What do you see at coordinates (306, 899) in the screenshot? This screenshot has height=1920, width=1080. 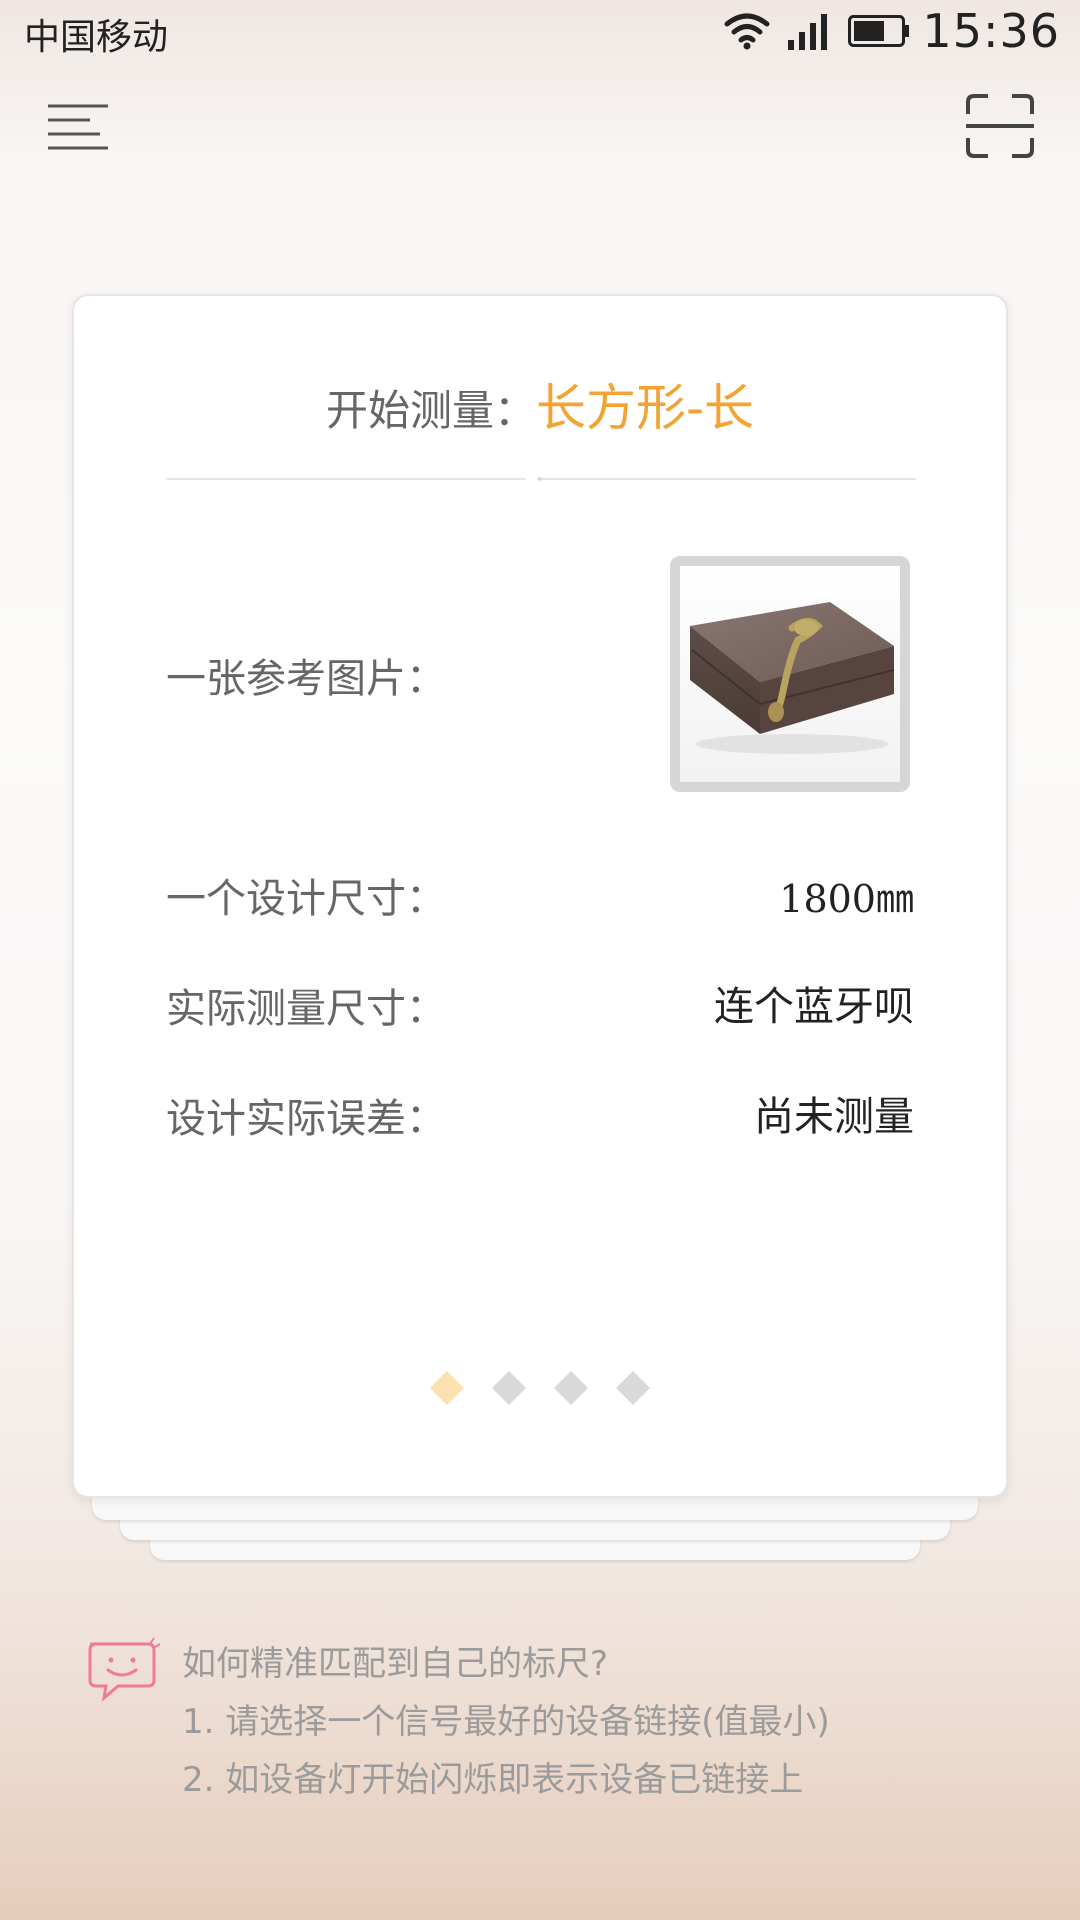 I see `design-size-label: 一个设计尺寸：` at bounding box center [306, 899].